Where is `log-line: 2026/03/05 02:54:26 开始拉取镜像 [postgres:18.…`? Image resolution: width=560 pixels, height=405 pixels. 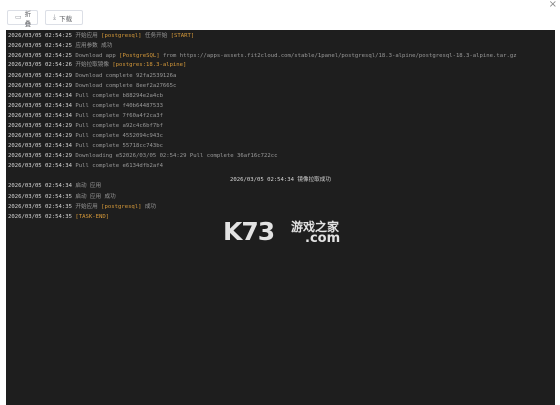
log-line: 2026/03/05 02:54:26 开始拉取镜像 [postgres:18.… is located at coordinates (97, 65).